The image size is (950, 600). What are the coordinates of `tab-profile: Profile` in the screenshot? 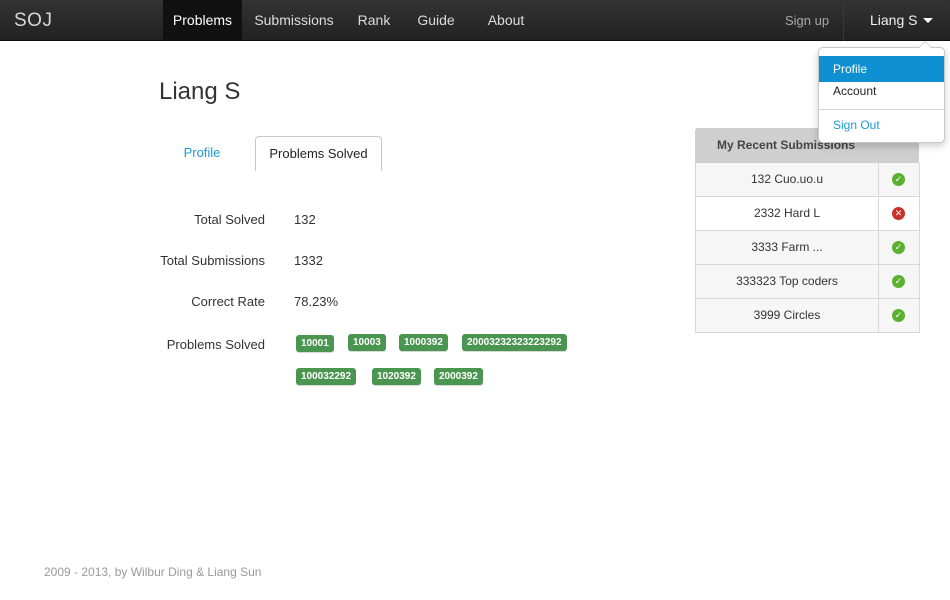 It's located at (202, 153).